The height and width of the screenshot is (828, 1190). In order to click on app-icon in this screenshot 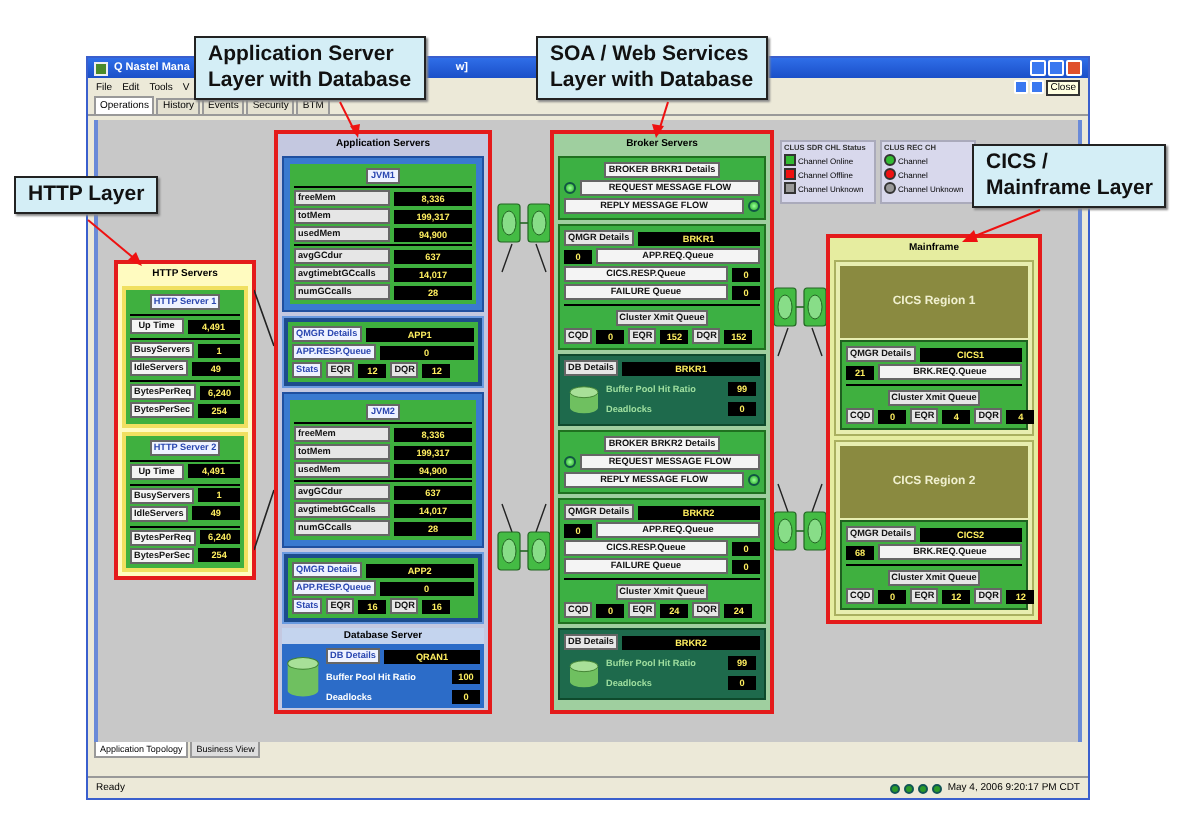, I will do `click(101, 68)`.